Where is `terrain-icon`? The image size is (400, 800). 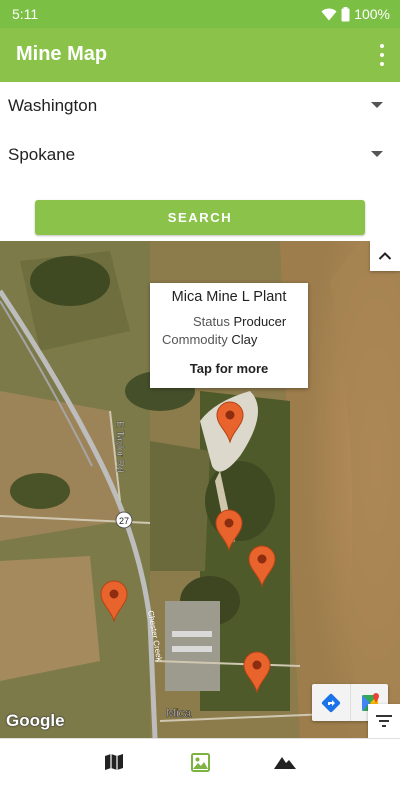
terrain-icon is located at coordinates (285, 763).